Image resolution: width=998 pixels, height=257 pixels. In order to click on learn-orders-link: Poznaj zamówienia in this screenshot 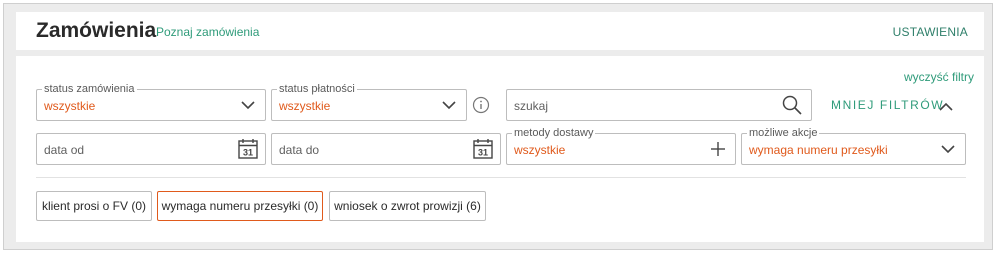, I will do `click(207, 32)`.